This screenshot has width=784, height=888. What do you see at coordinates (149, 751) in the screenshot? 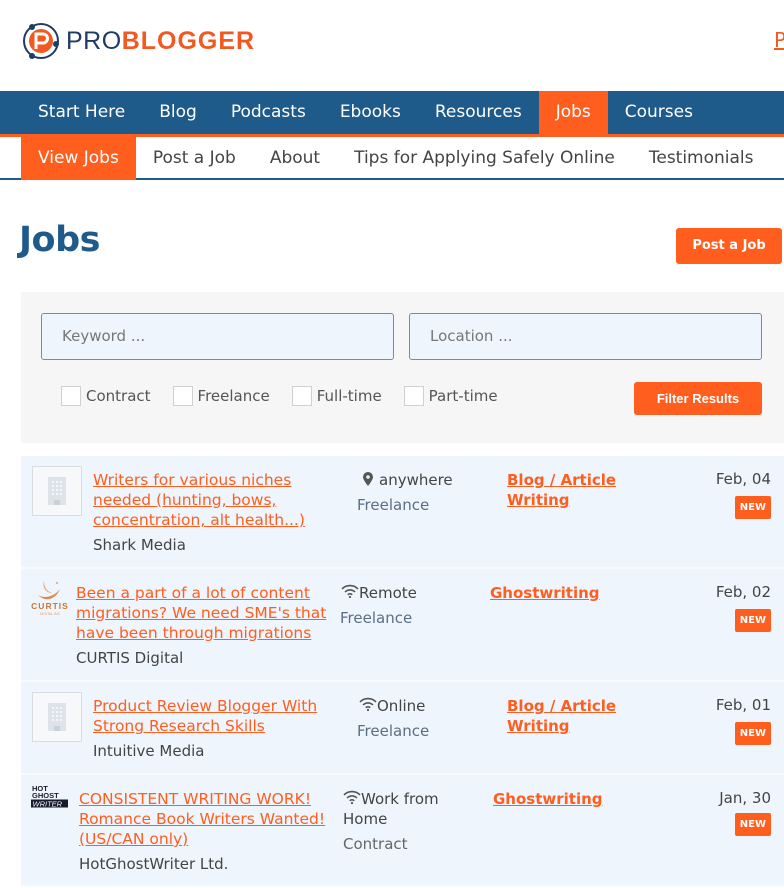
I see `company-name: Intuitive Media` at bounding box center [149, 751].